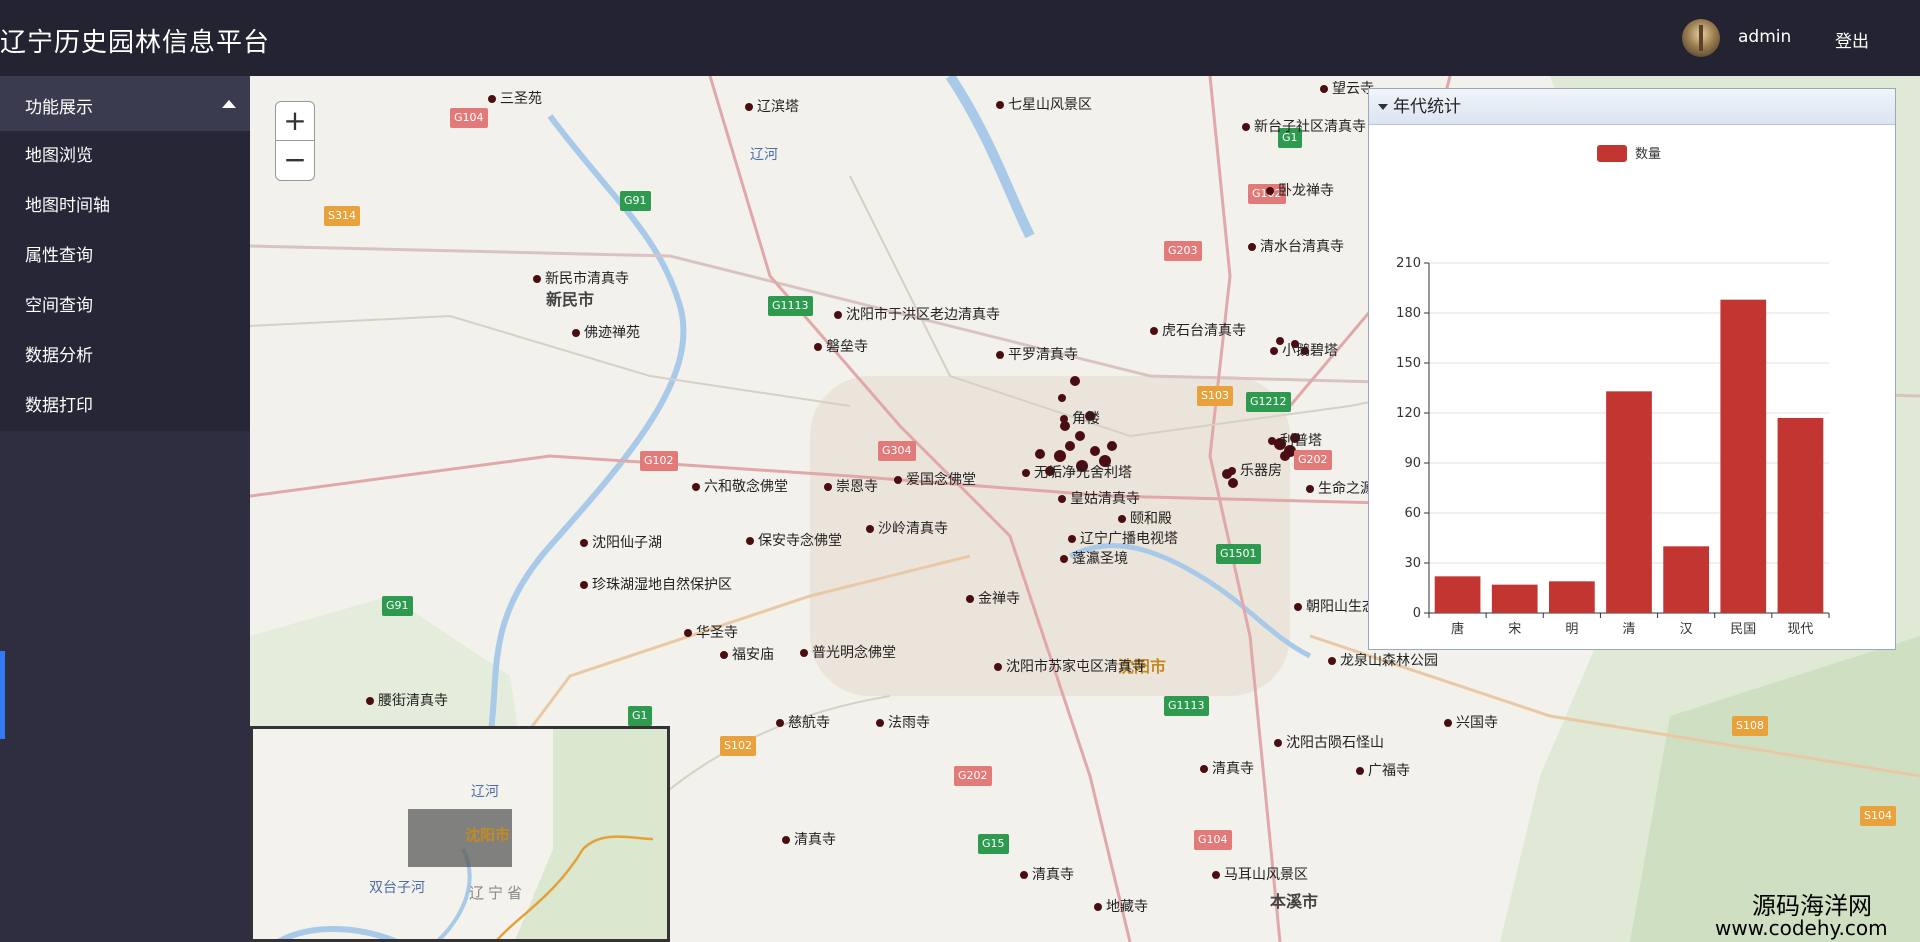  I want to click on poi-marker: 乐器房, so click(1255, 470).